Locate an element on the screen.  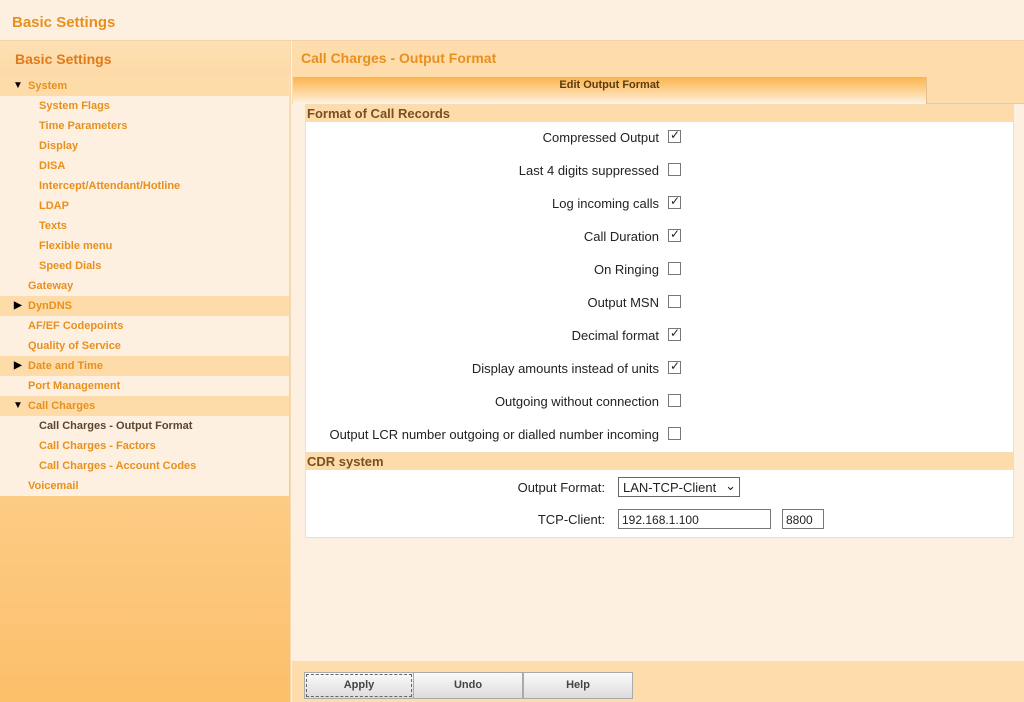
apply-button: Apply is located at coordinates (359, 685).